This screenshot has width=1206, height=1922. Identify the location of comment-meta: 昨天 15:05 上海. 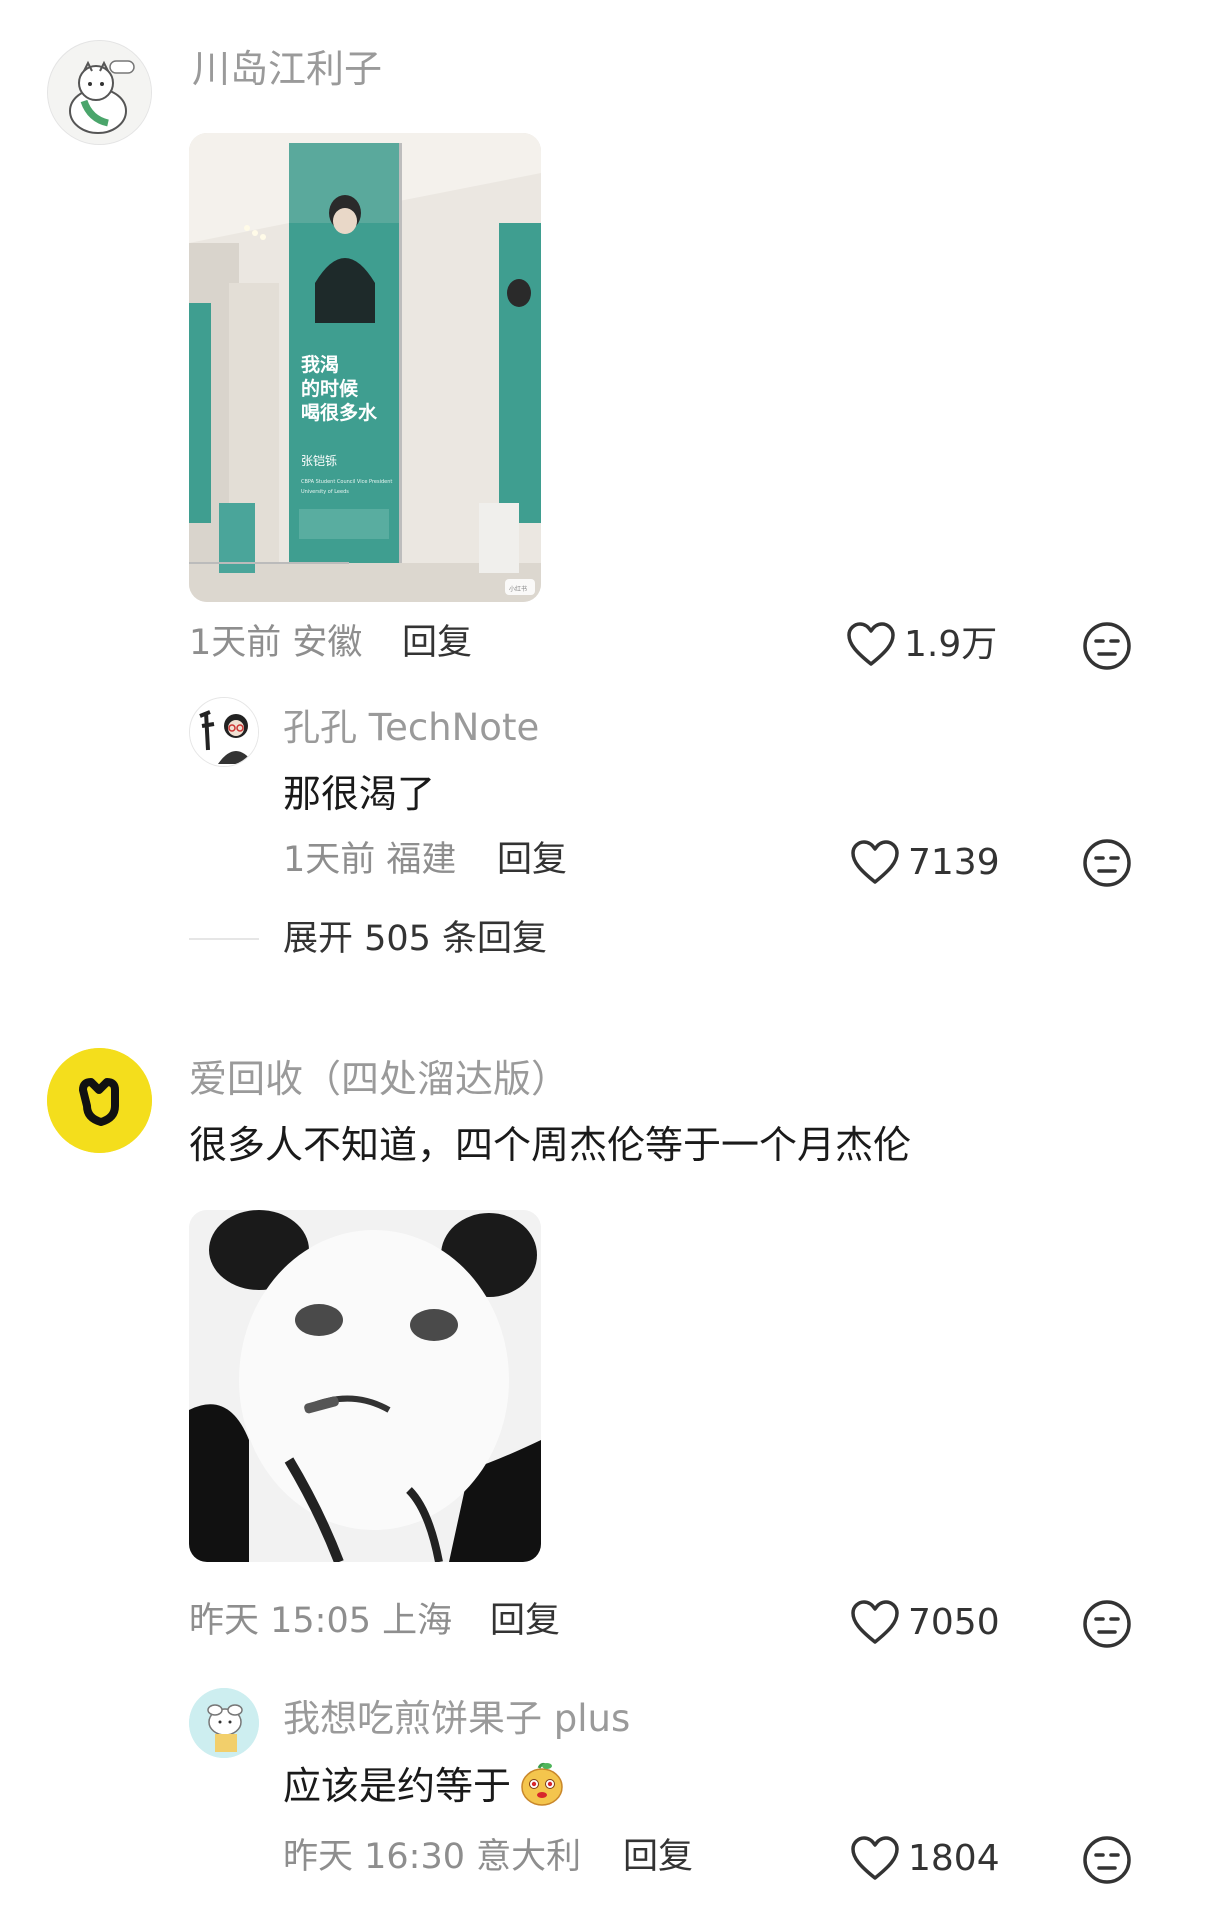
(321, 1621).